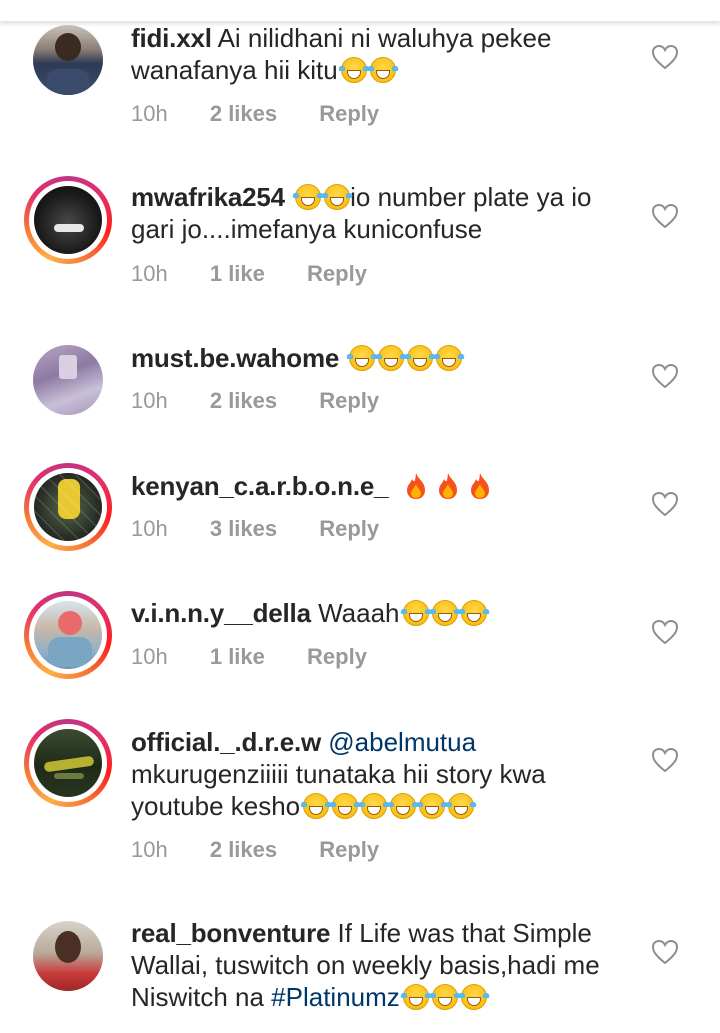 The width and height of the screenshot is (720, 1033). What do you see at coordinates (360, 11) in the screenshot?
I see `top-bar` at bounding box center [360, 11].